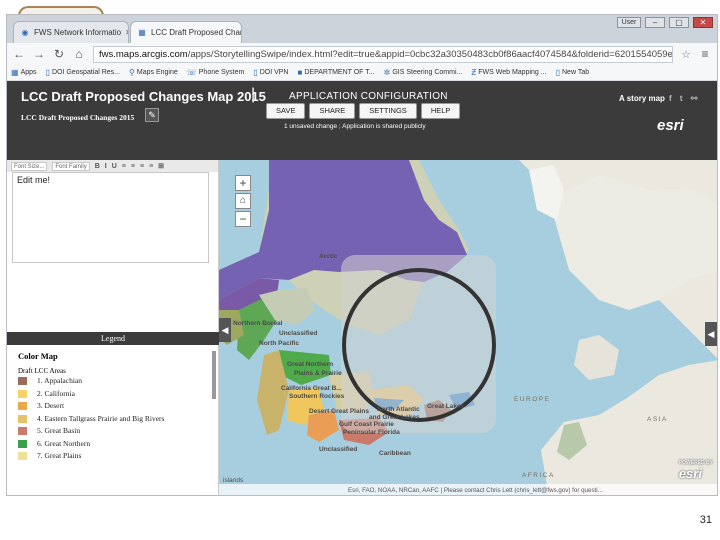 This screenshot has height=540, width=720. I want to click on home-icon: ⌂, so click(79, 54).